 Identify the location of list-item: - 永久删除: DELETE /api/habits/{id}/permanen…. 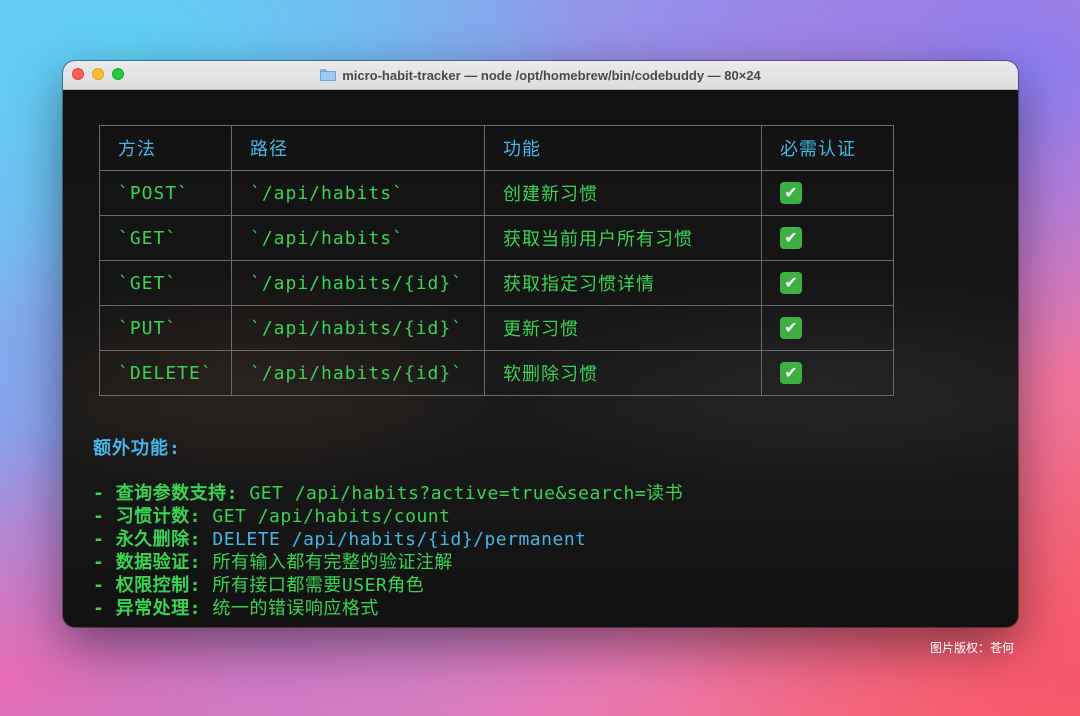
(388, 539).